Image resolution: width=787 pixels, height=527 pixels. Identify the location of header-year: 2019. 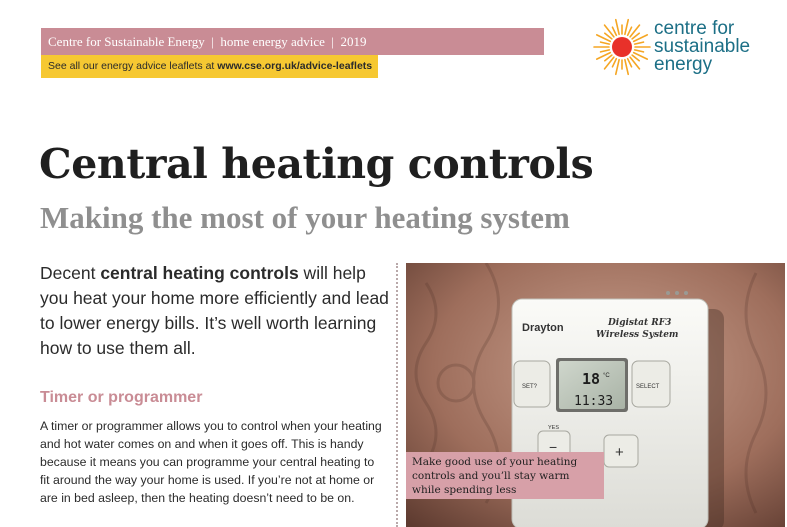
(353, 41).